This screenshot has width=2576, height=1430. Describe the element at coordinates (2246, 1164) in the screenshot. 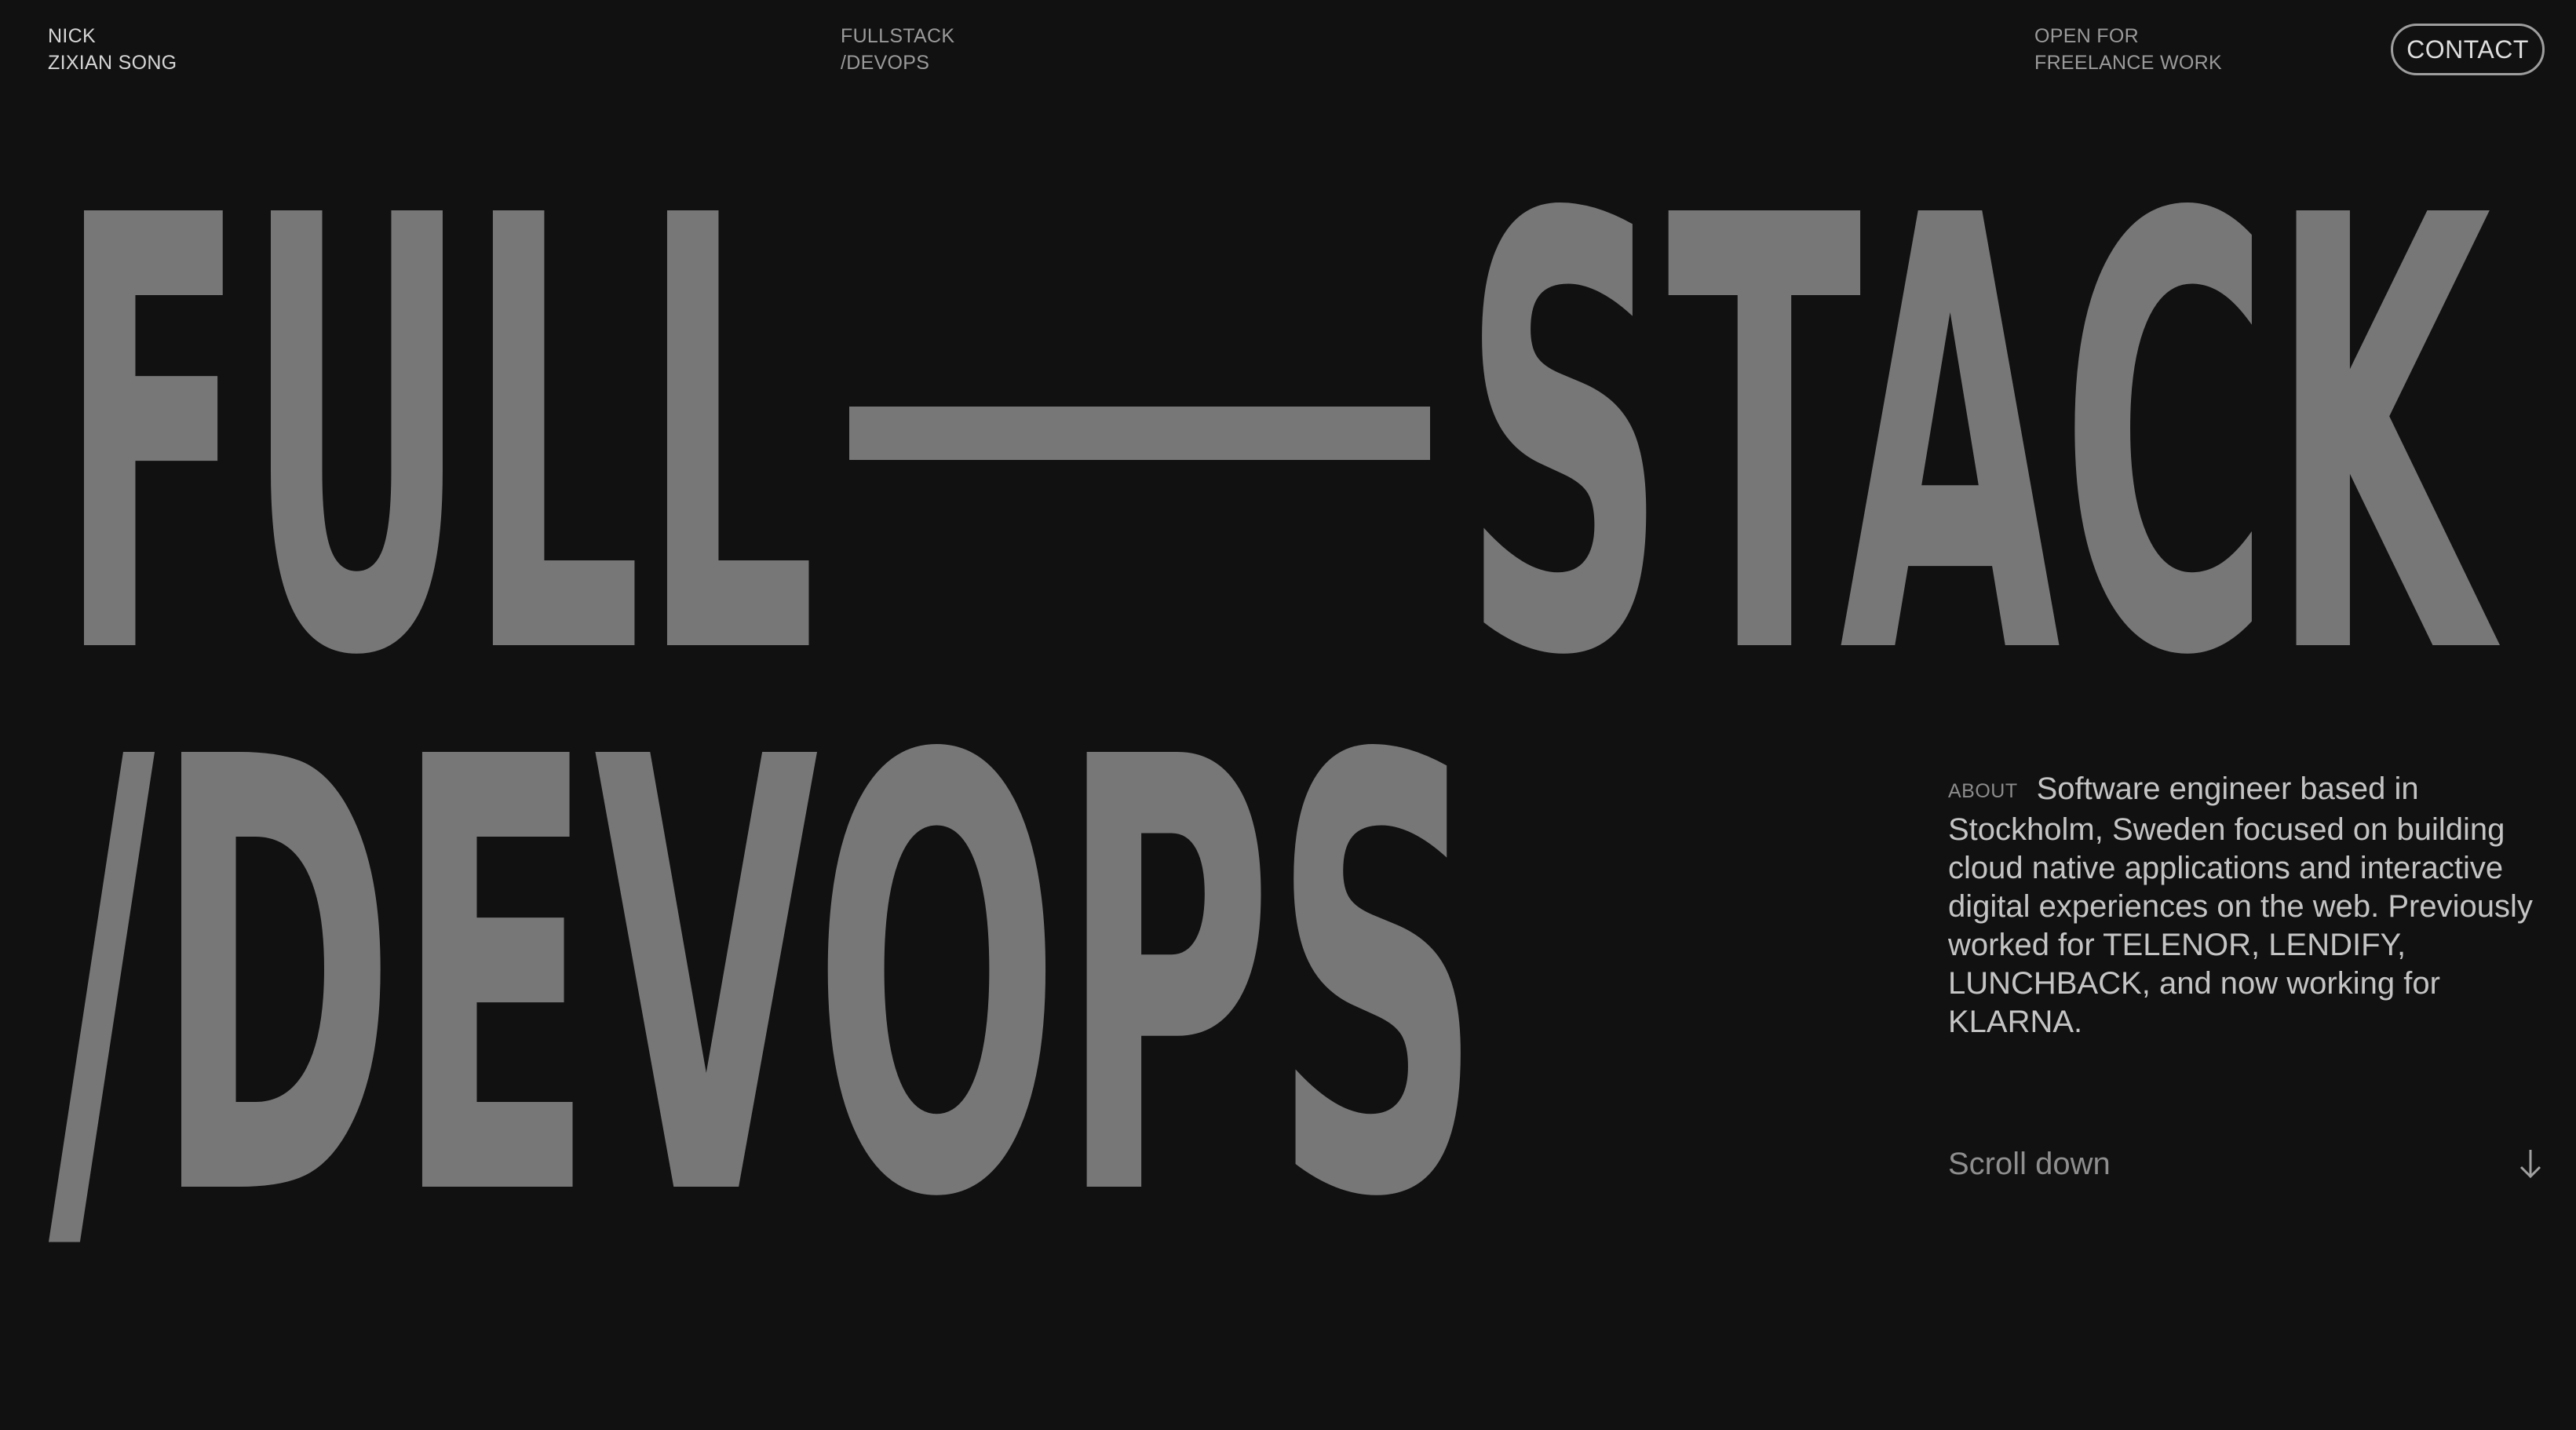

I see `scroll-down-button: Scroll down` at that location.